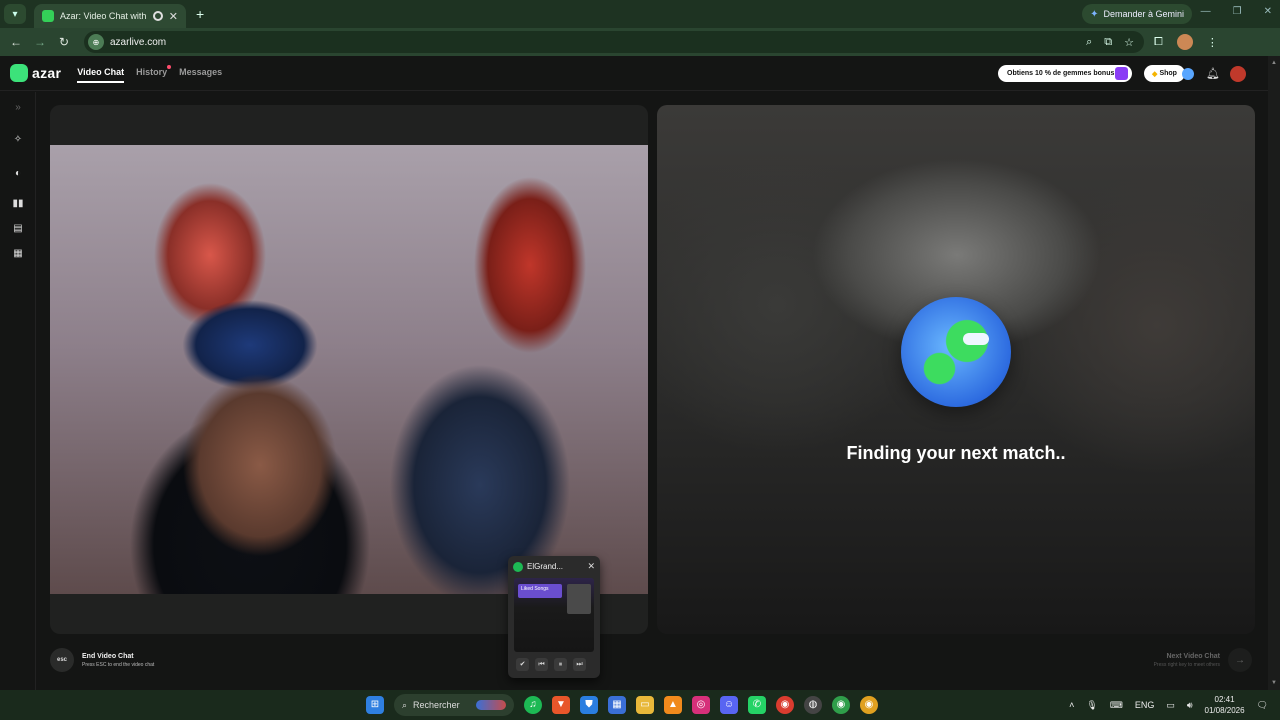 The width and height of the screenshot is (1280, 720). What do you see at coordinates (18, 204) in the screenshot?
I see `layout-side-by-side-icon: ▮▮` at bounding box center [18, 204].